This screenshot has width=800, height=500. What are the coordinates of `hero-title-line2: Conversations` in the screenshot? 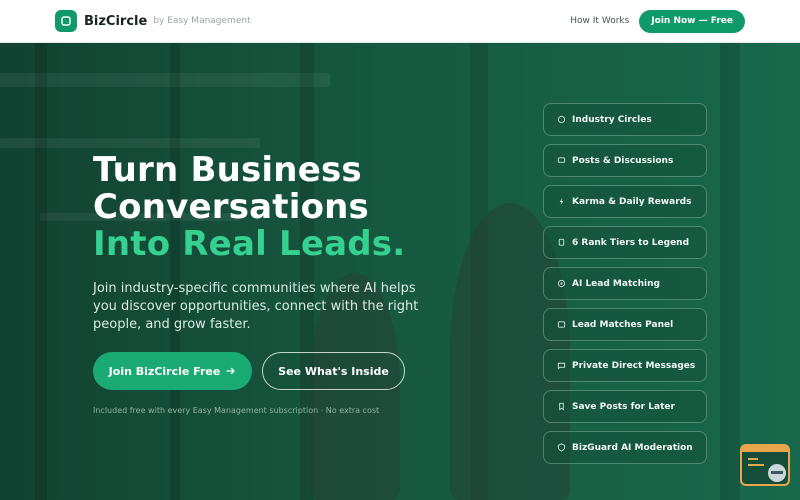 It's located at (231, 207).